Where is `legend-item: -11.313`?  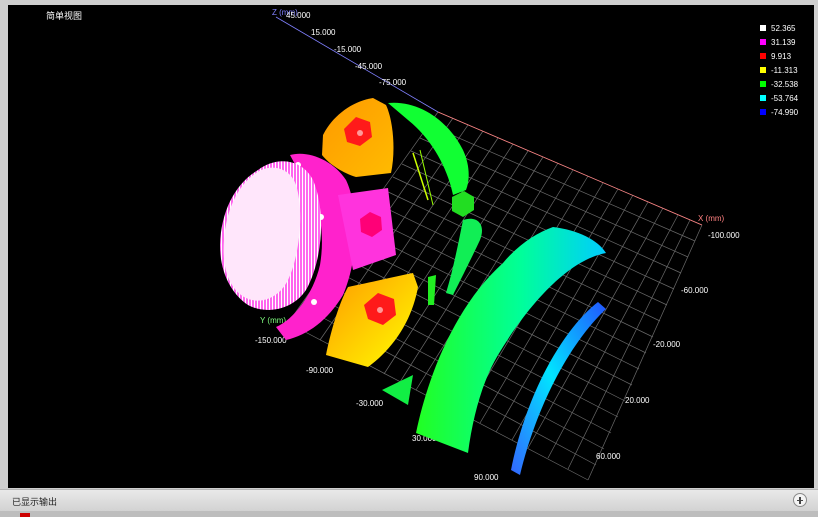 legend-item: -11.313 is located at coordinates (787, 70).